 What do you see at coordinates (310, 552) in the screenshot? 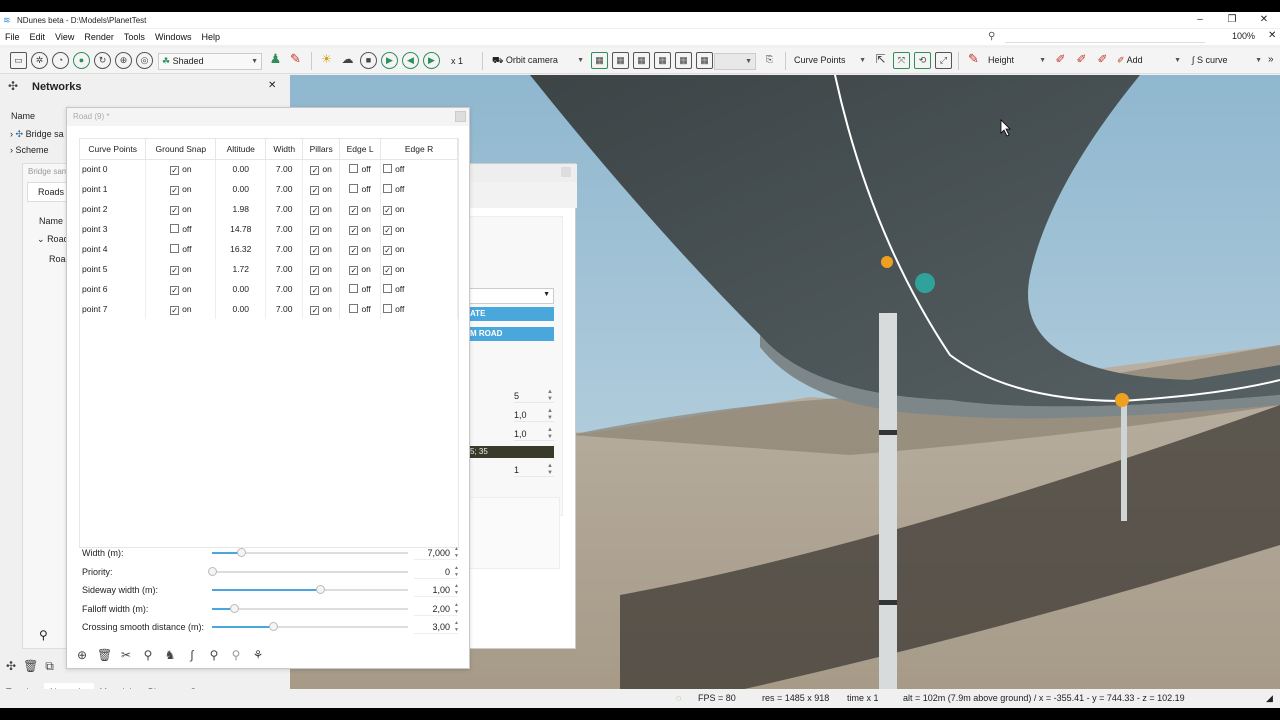
I see `width-slider` at bounding box center [310, 552].